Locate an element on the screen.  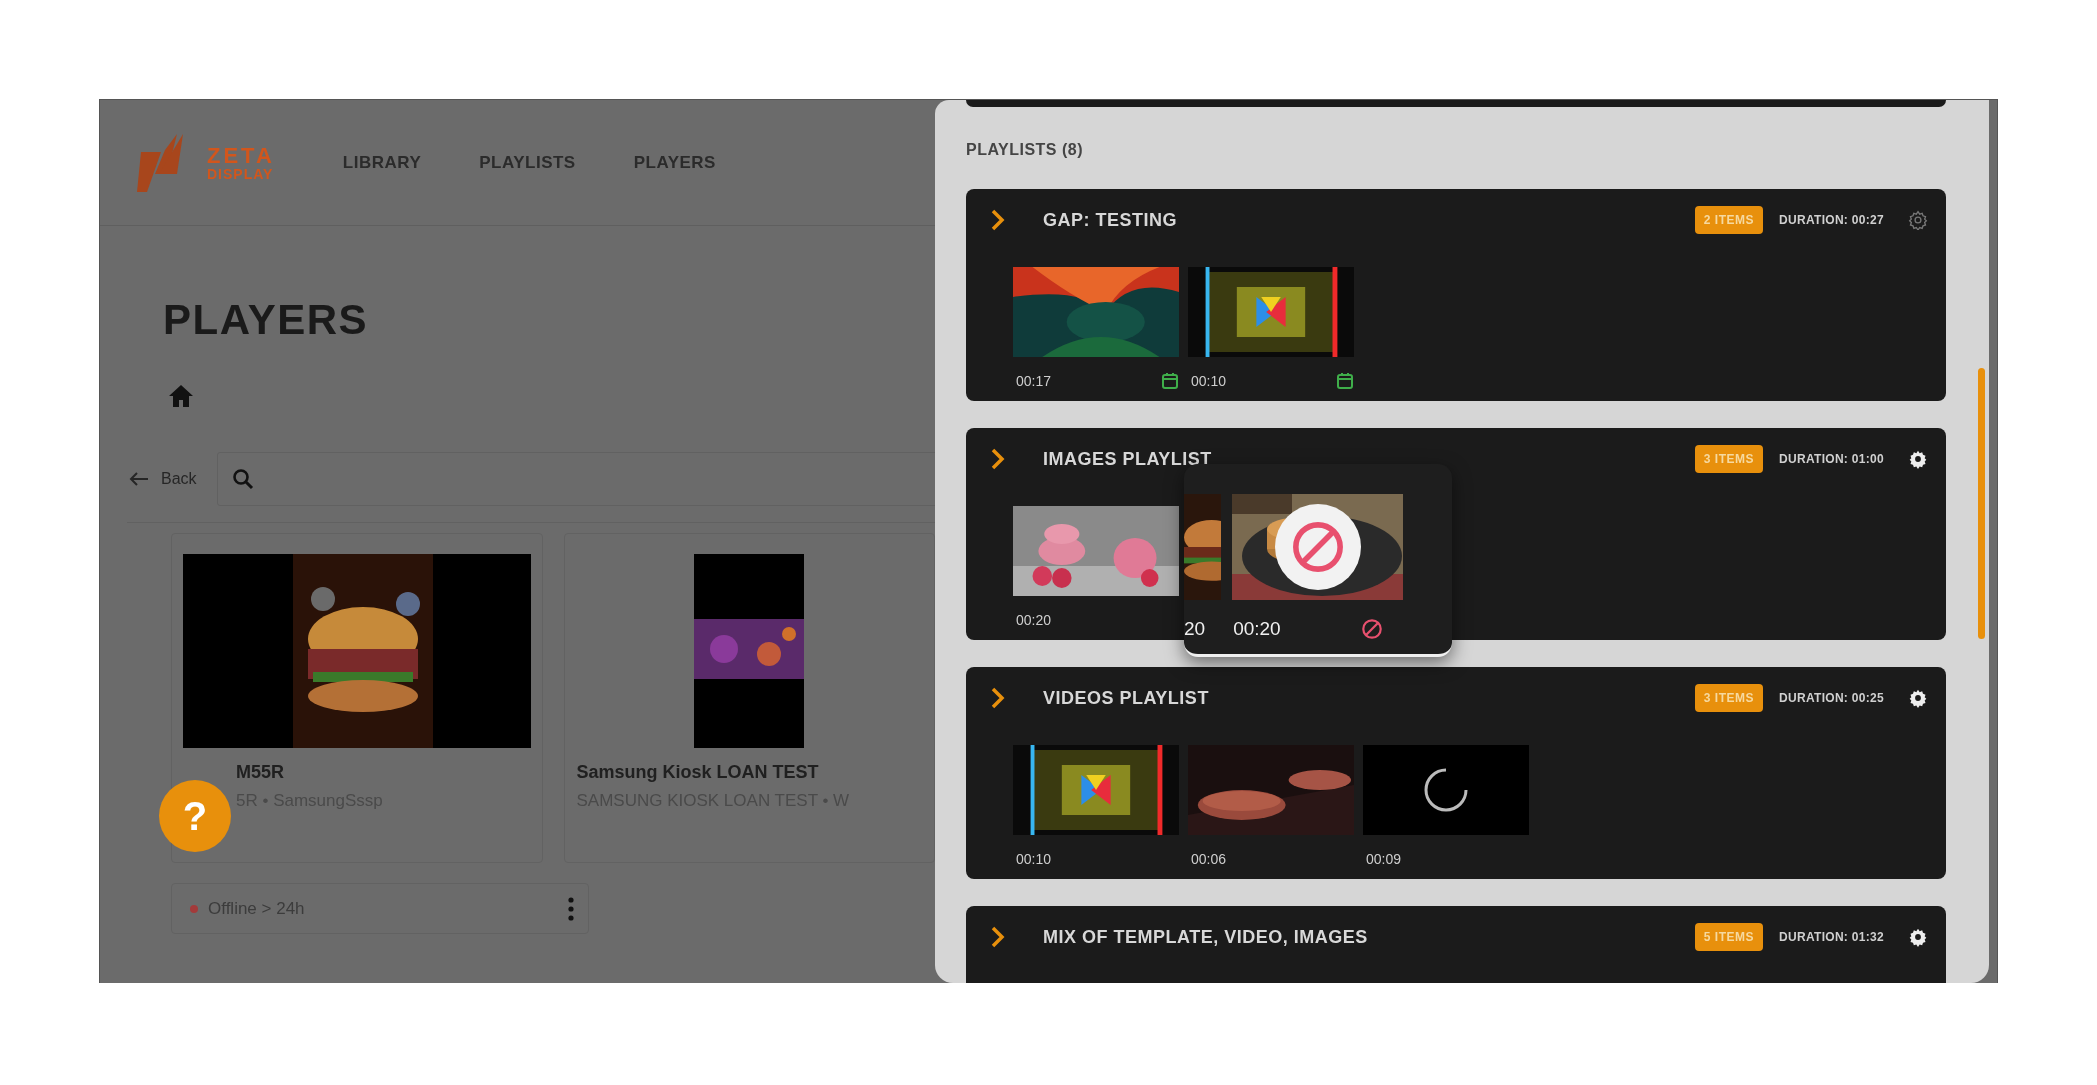
nav-link: PLAYLISTS is located at coordinates (527, 162).